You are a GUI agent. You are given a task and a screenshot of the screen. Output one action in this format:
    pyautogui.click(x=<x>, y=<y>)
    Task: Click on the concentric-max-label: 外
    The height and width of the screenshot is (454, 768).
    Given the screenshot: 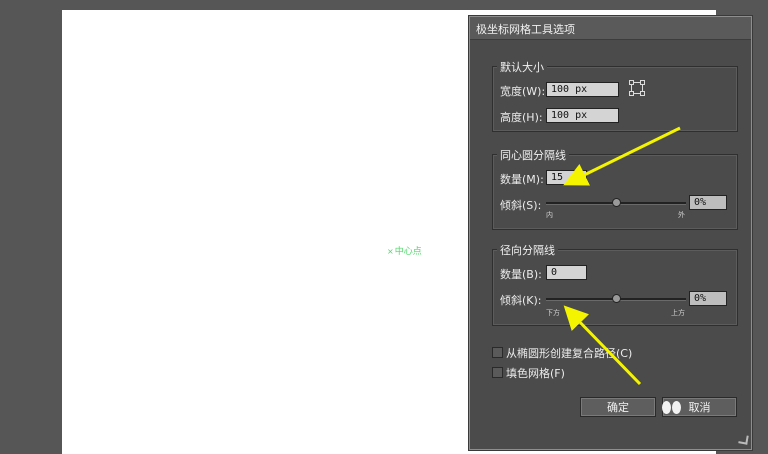 What is the action you would take?
    pyautogui.click(x=681, y=215)
    